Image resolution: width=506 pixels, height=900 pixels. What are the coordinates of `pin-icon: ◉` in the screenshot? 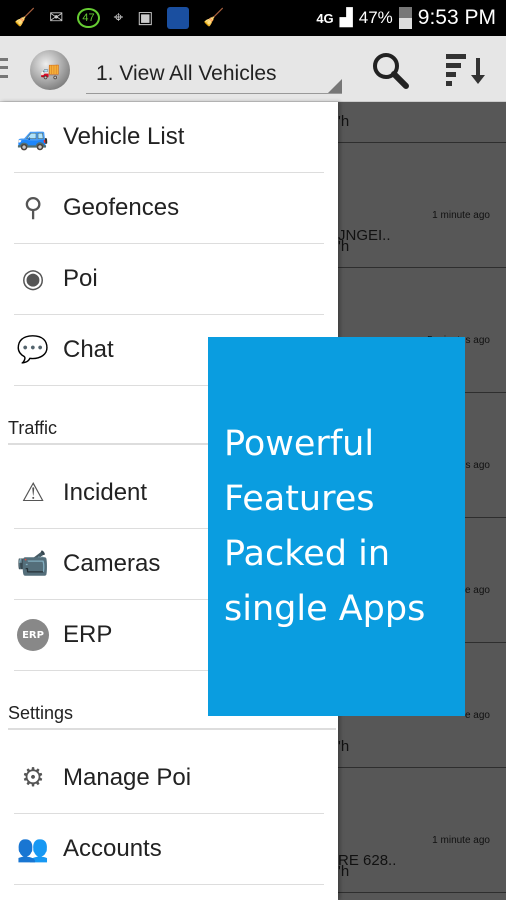 It's located at (33, 279).